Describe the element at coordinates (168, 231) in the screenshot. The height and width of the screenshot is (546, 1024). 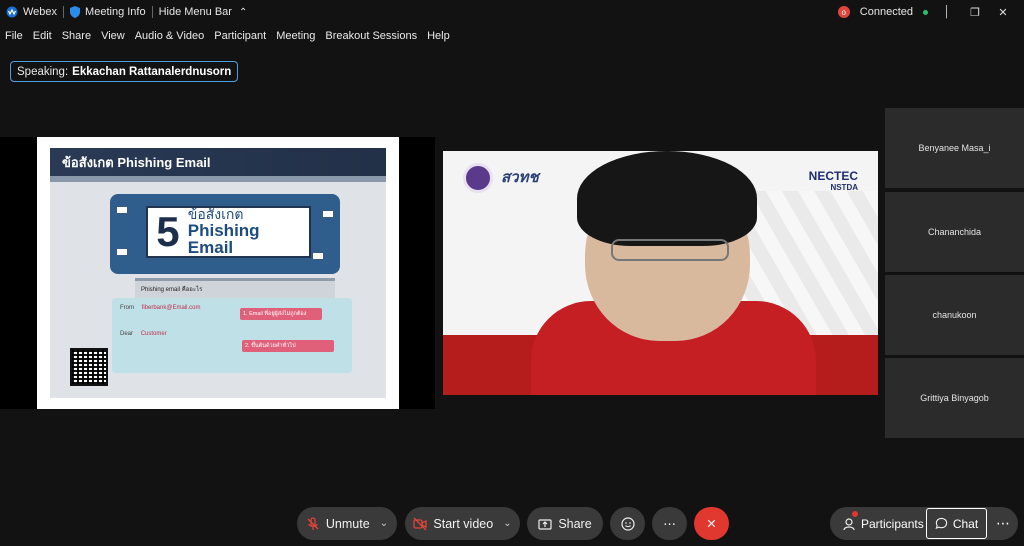
I see `slide-big-number: 5` at that location.